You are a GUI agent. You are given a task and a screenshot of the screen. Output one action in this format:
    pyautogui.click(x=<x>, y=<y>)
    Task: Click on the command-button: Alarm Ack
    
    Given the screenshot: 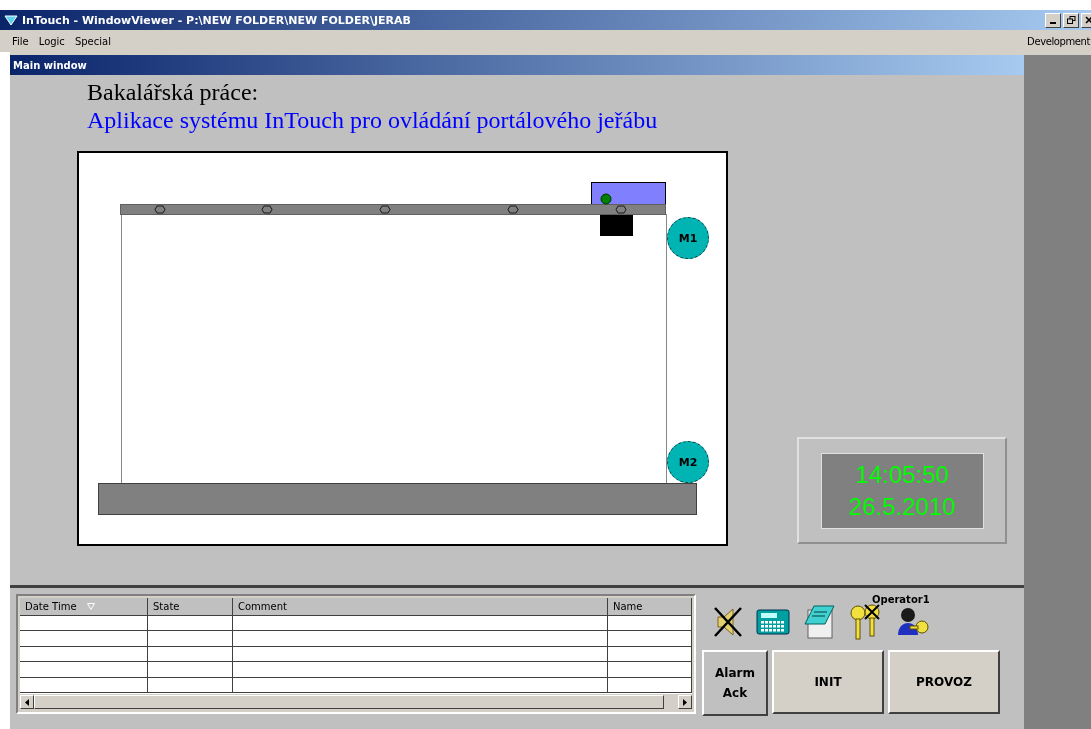 What is the action you would take?
    pyautogui.click(x=735, y=683)
    